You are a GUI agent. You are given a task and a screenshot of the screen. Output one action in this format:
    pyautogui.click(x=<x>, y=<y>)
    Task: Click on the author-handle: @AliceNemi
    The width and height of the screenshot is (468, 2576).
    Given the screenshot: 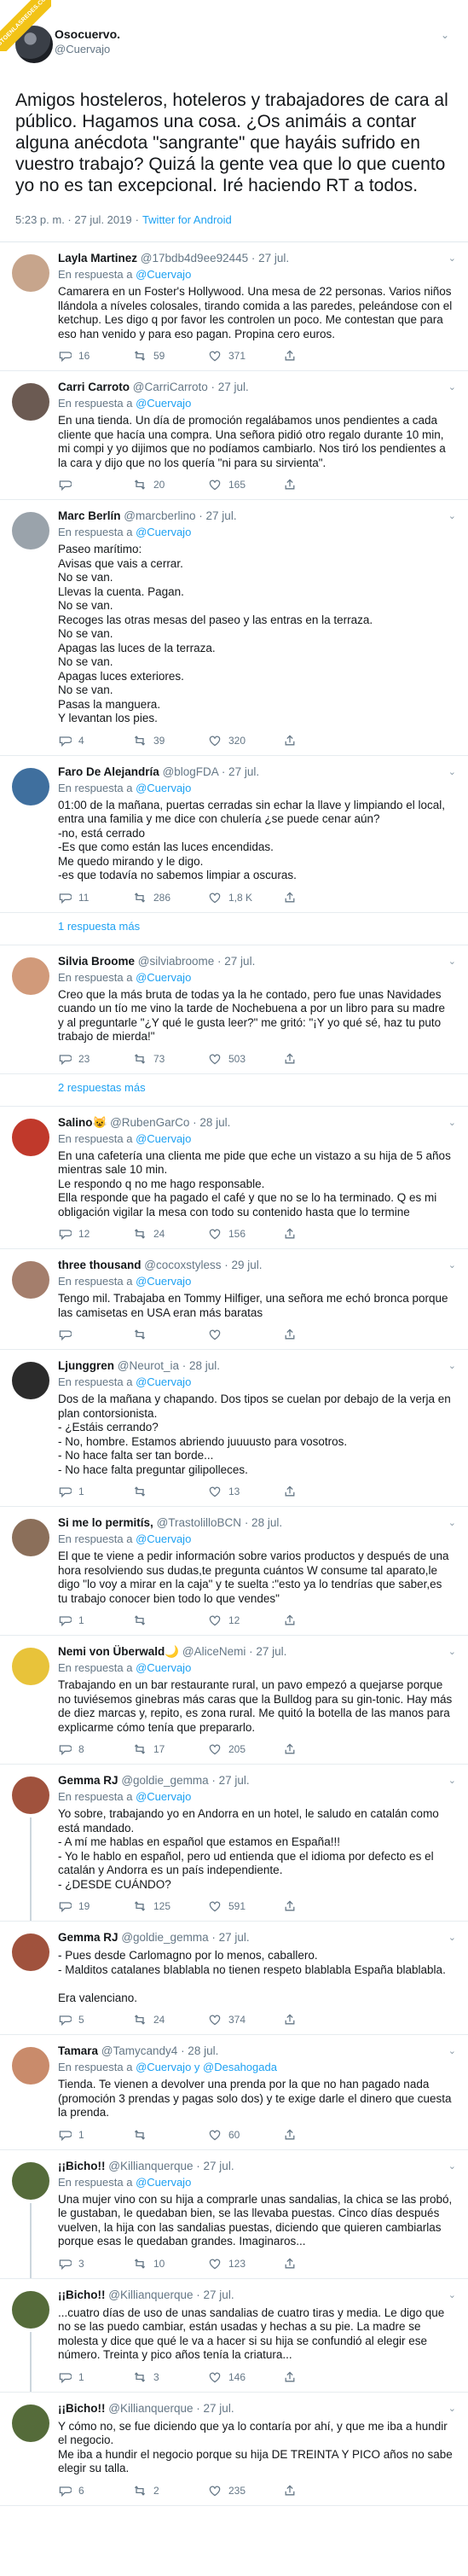 What is the action you would take?
    pyautogui.click(x=214, y=1651)
    